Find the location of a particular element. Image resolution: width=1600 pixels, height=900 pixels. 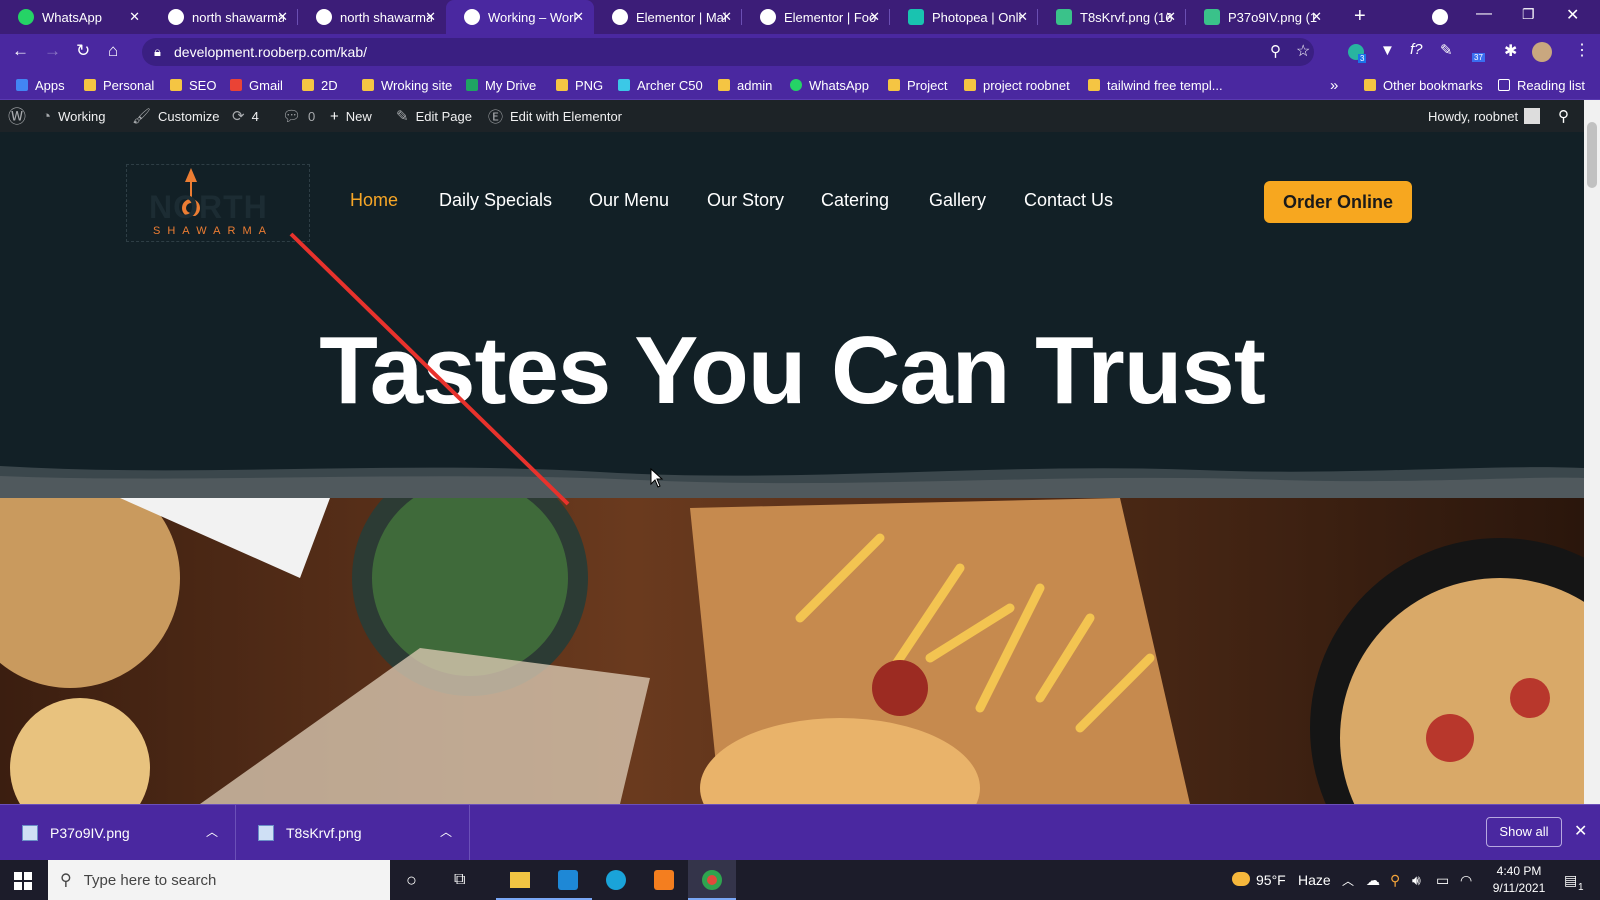

restore-icon: ❐ is located at coordinates (1528, 14).